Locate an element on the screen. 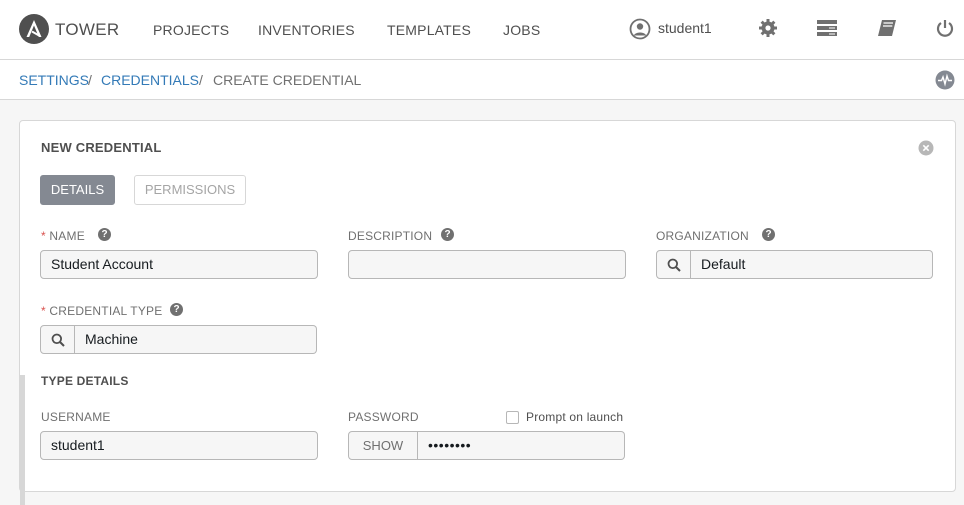 This screenshot has height=505, width=964. name-label: * NAME is located at coordinates (63, 236).